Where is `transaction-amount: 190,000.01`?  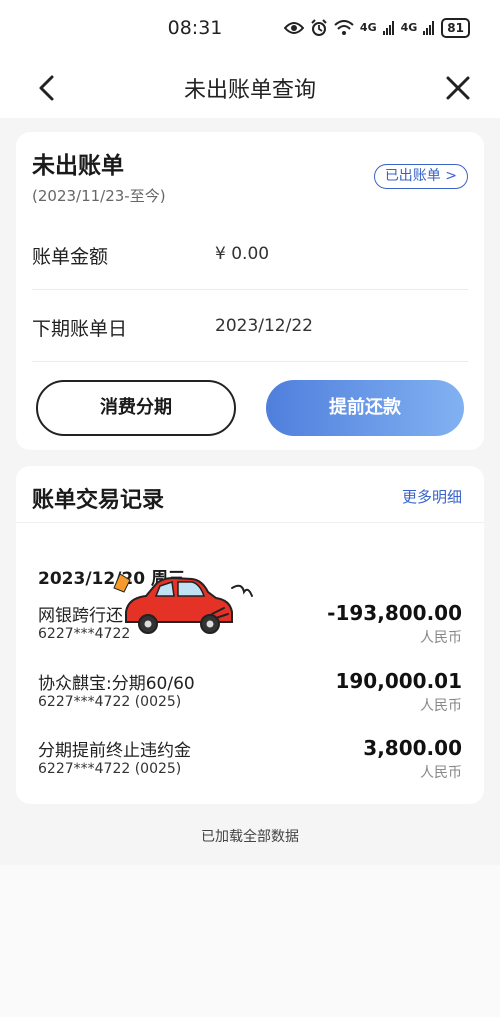 transaction-amount: 190,000.01 is located at coordinates (398, 681).